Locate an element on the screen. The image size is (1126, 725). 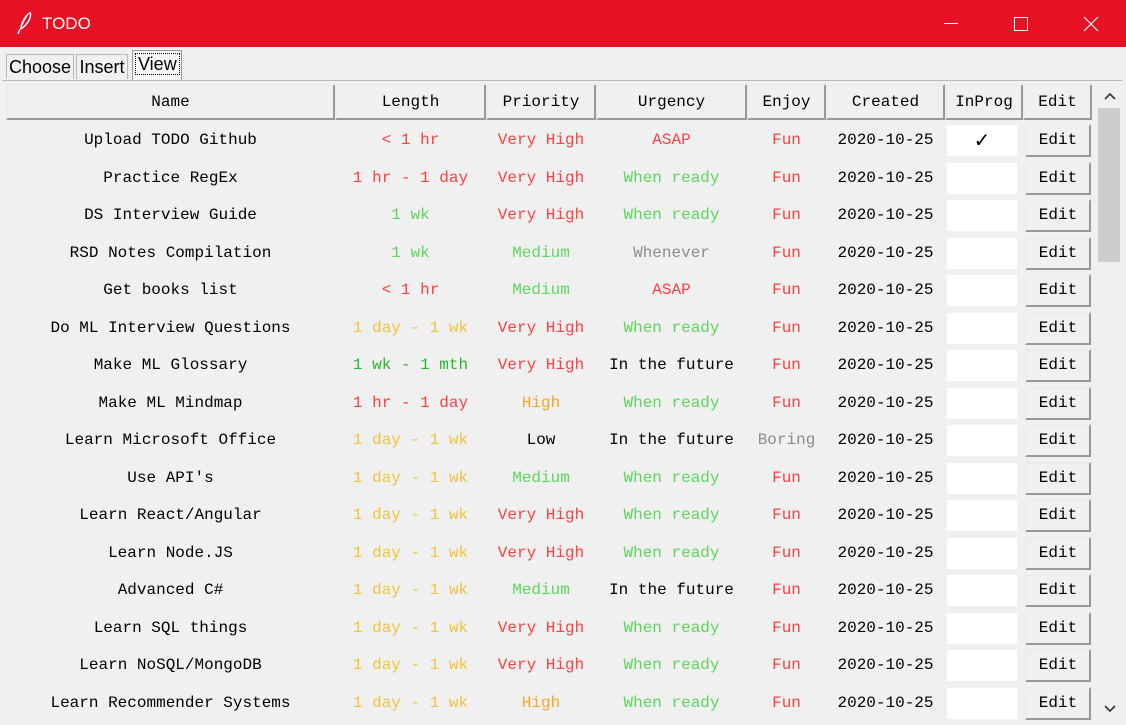
cell-name: Learn Microsoft Office is located at coordinates (170, 440).